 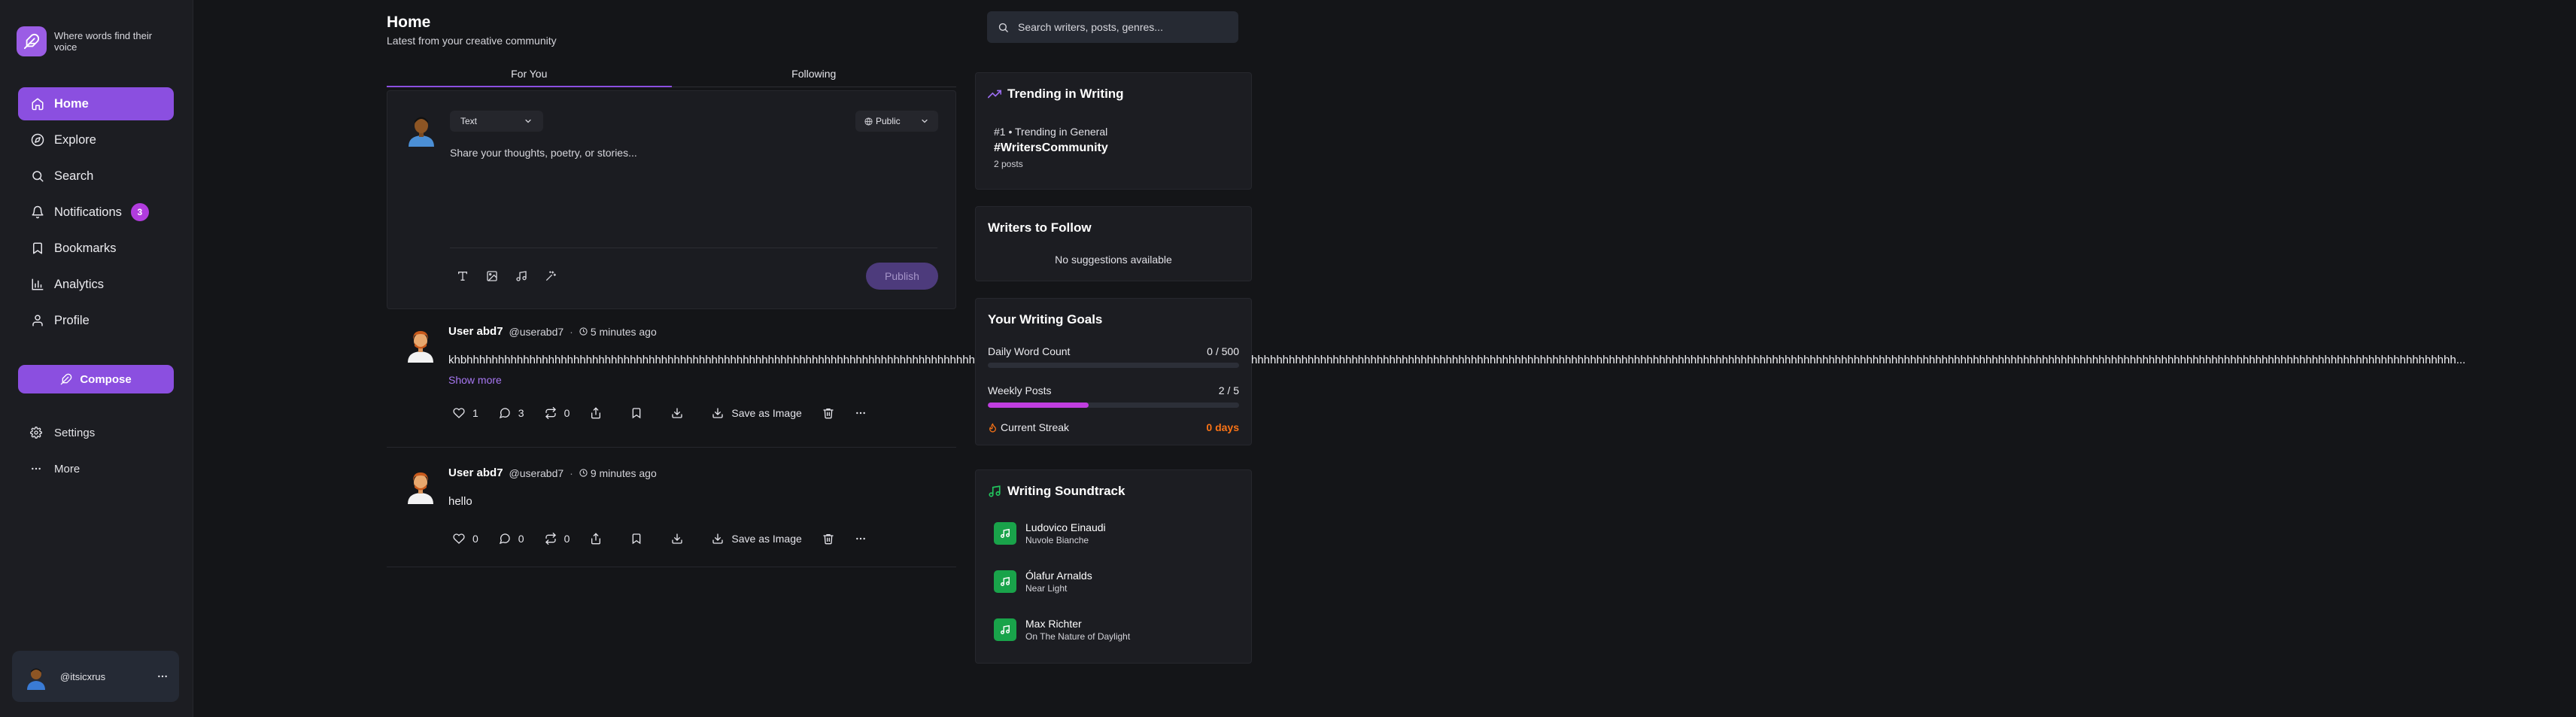 What do you see at coordinates (463, 276) in the screenshot?
I see `text-format-icon` at bounding box center [463, 276].